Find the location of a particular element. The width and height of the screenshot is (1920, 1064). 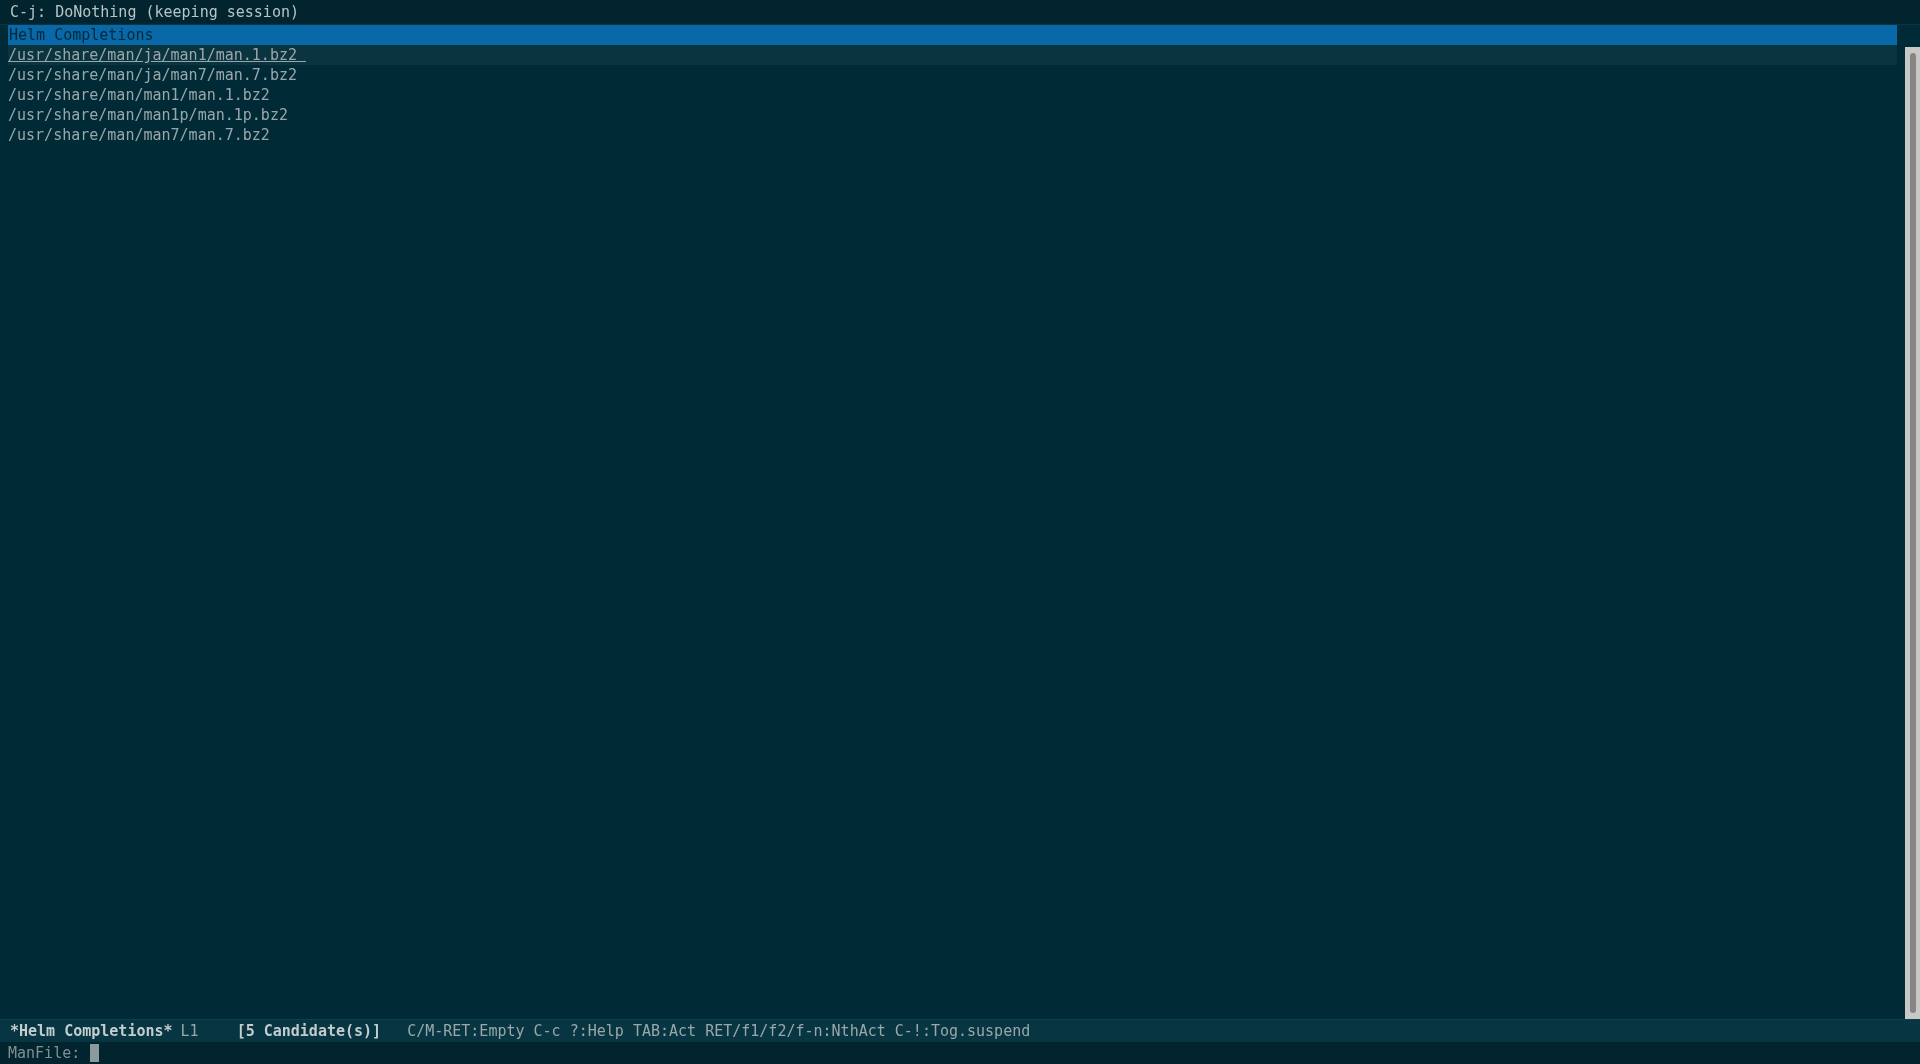

source-title: Helm Completions is located at coordinates (952, 35).